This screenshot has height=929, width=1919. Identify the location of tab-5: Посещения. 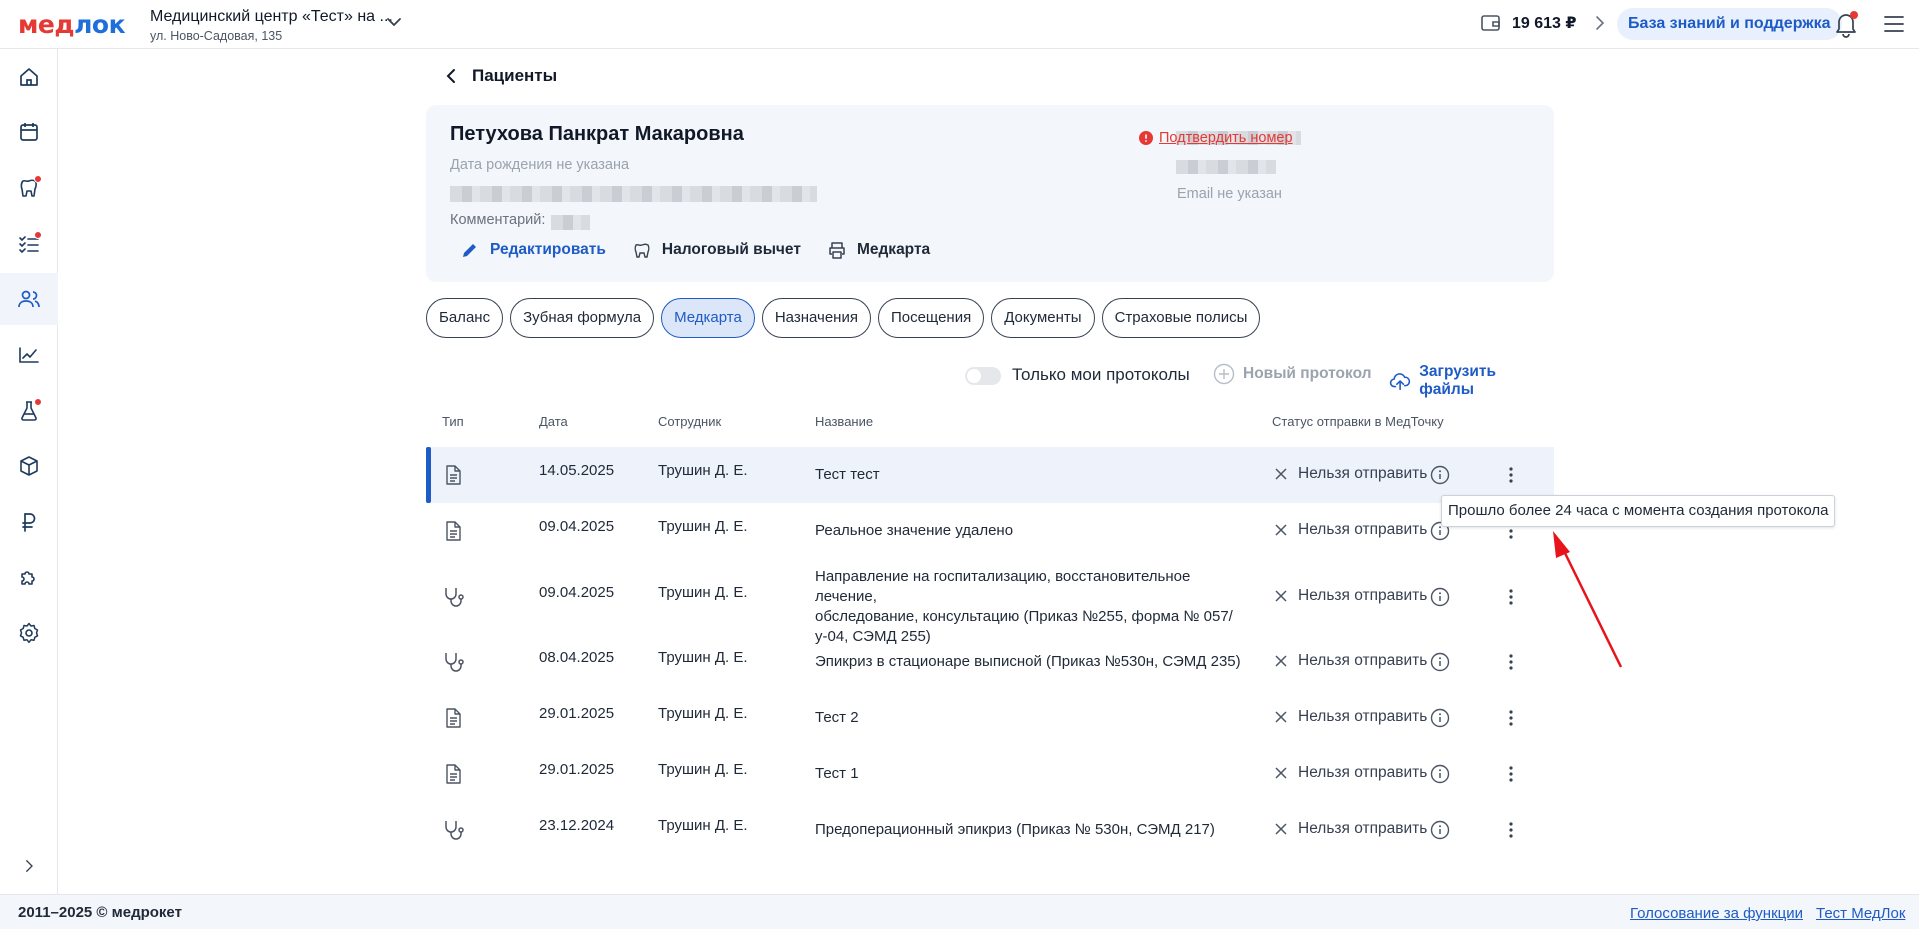
(931, 318).